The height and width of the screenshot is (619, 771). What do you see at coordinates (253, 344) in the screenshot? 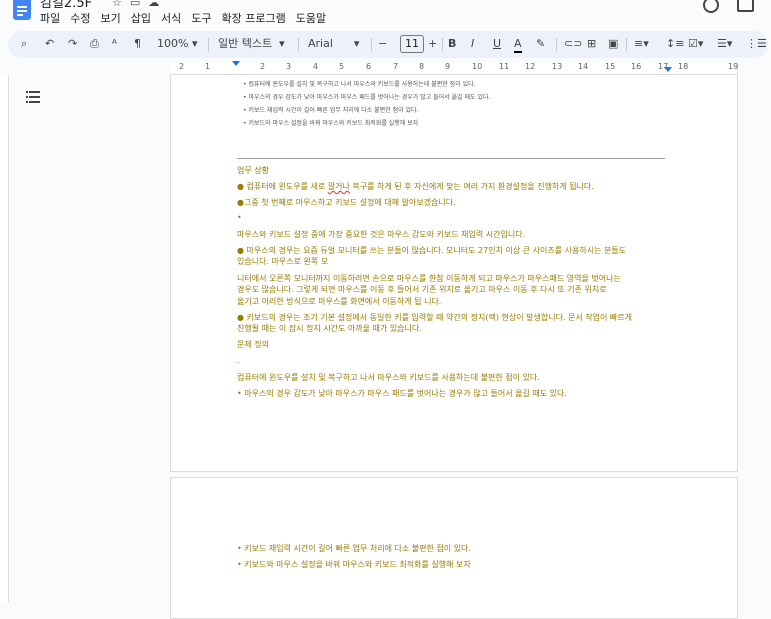
I see `heading-problem: 문제 정의` at bounding box center [253, 344].